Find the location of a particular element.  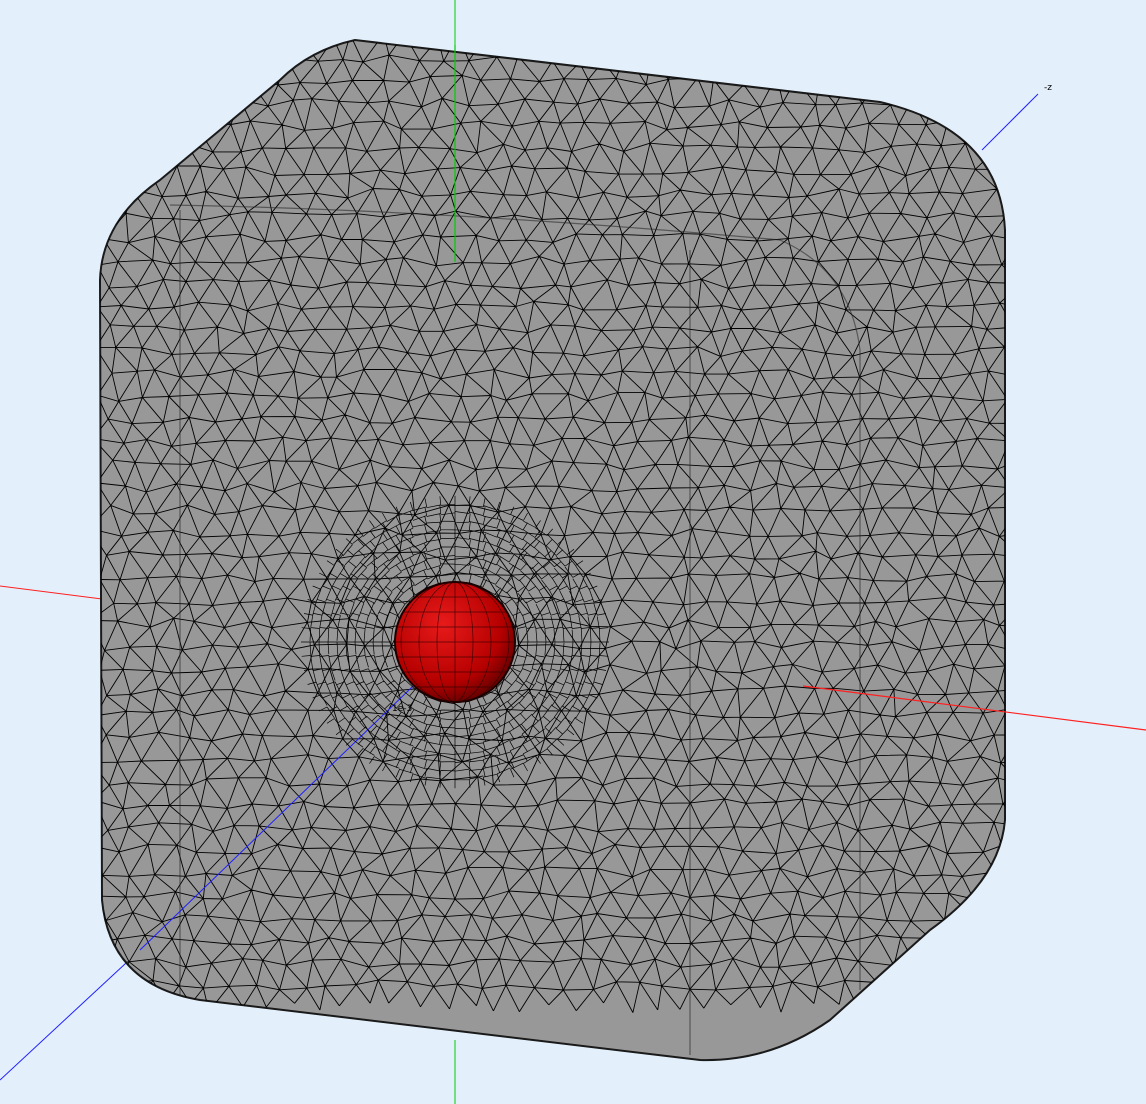

z-axis-line-top is located at coordinates (1010, 122).